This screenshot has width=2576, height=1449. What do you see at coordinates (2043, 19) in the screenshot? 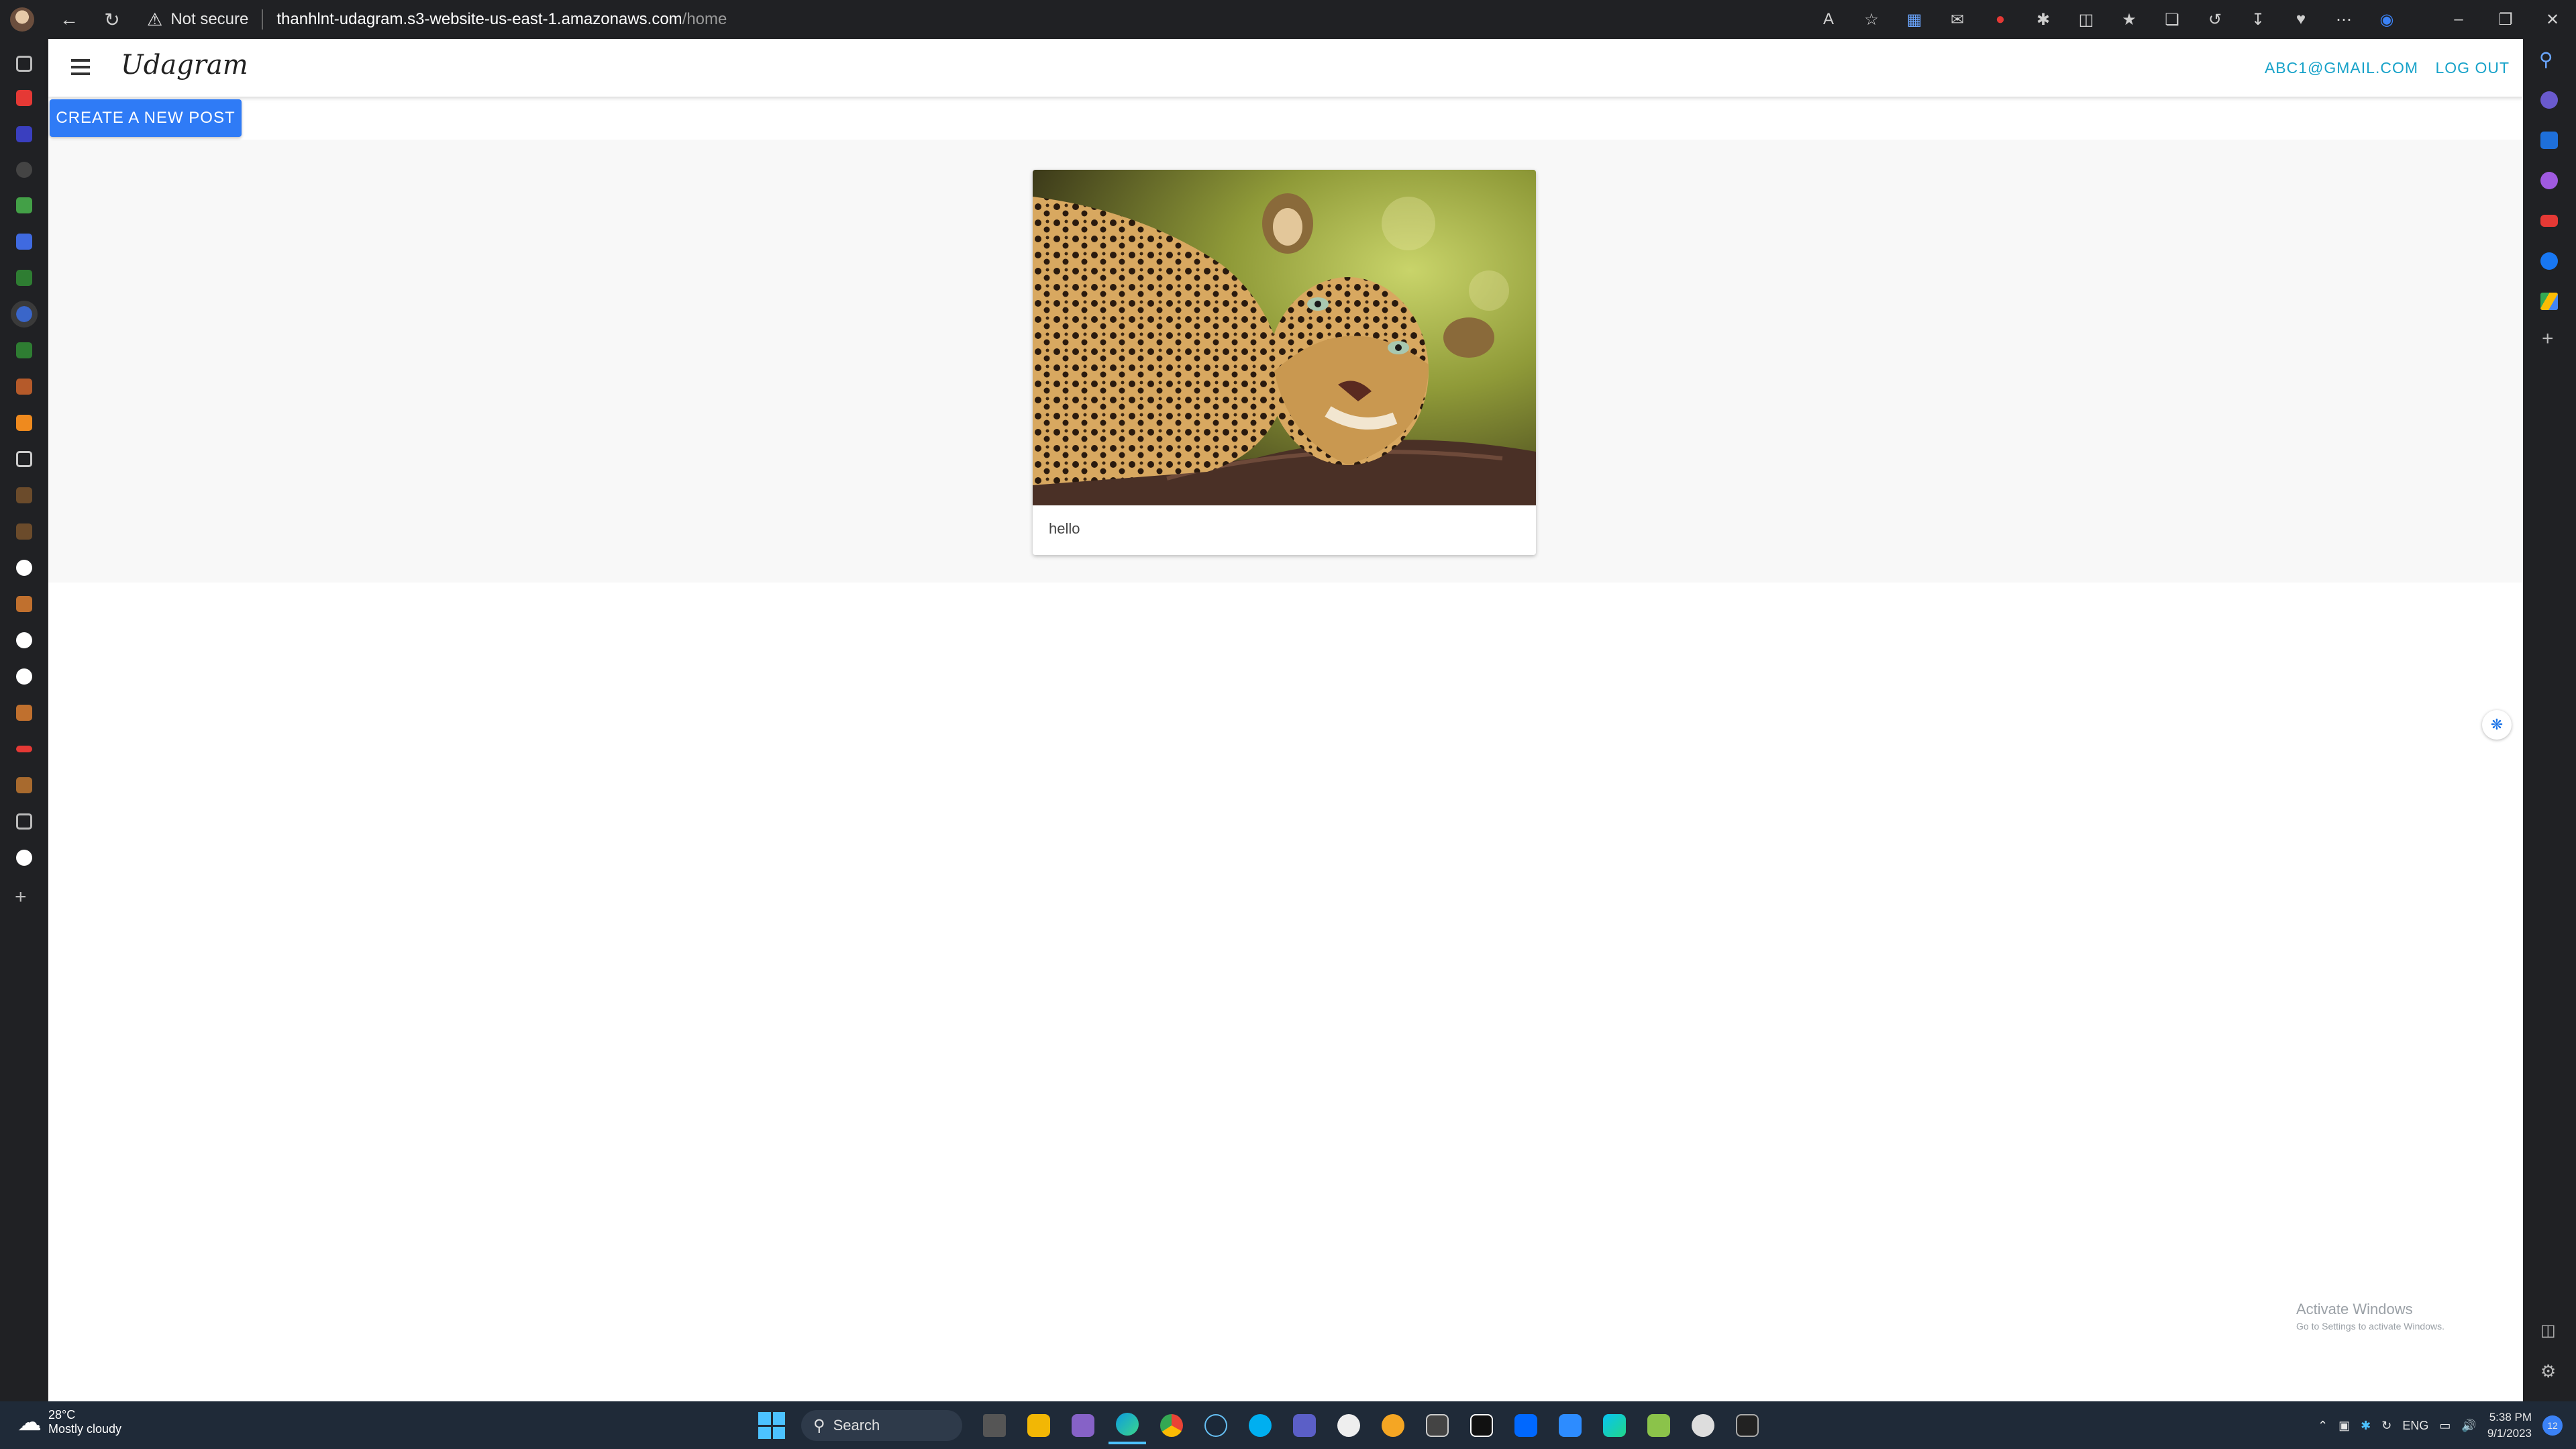
I see `extensions-icon: ✱` at bounding box center [2043, 19].